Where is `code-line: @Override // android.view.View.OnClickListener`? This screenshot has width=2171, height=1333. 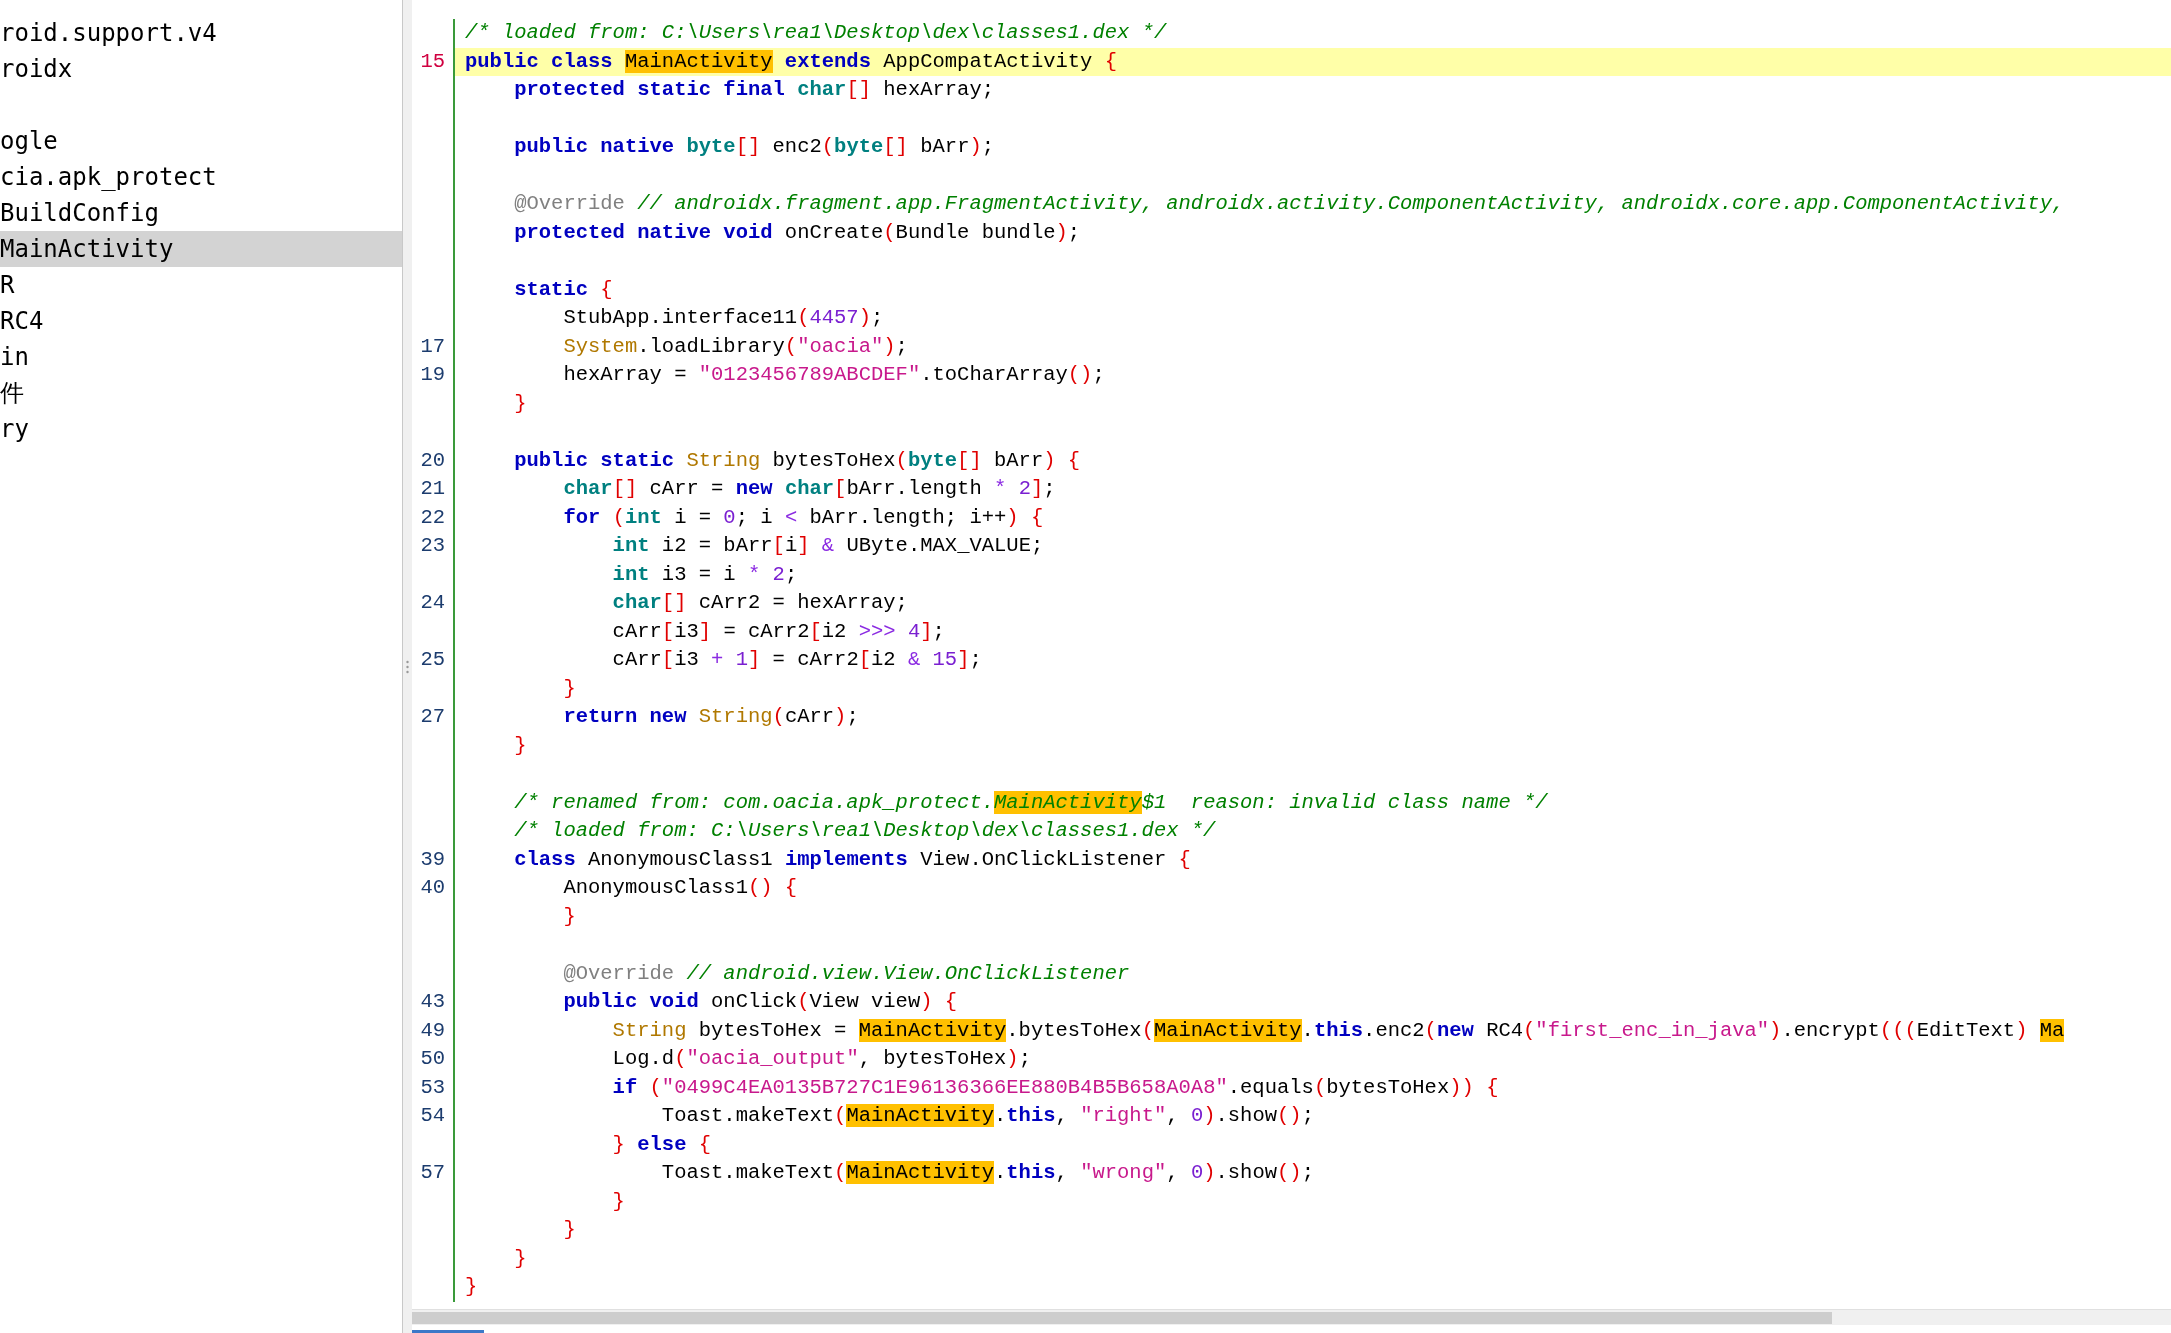
code-line: @Override // android.view.View.OnClickListener is located at coordinates (846, 973).